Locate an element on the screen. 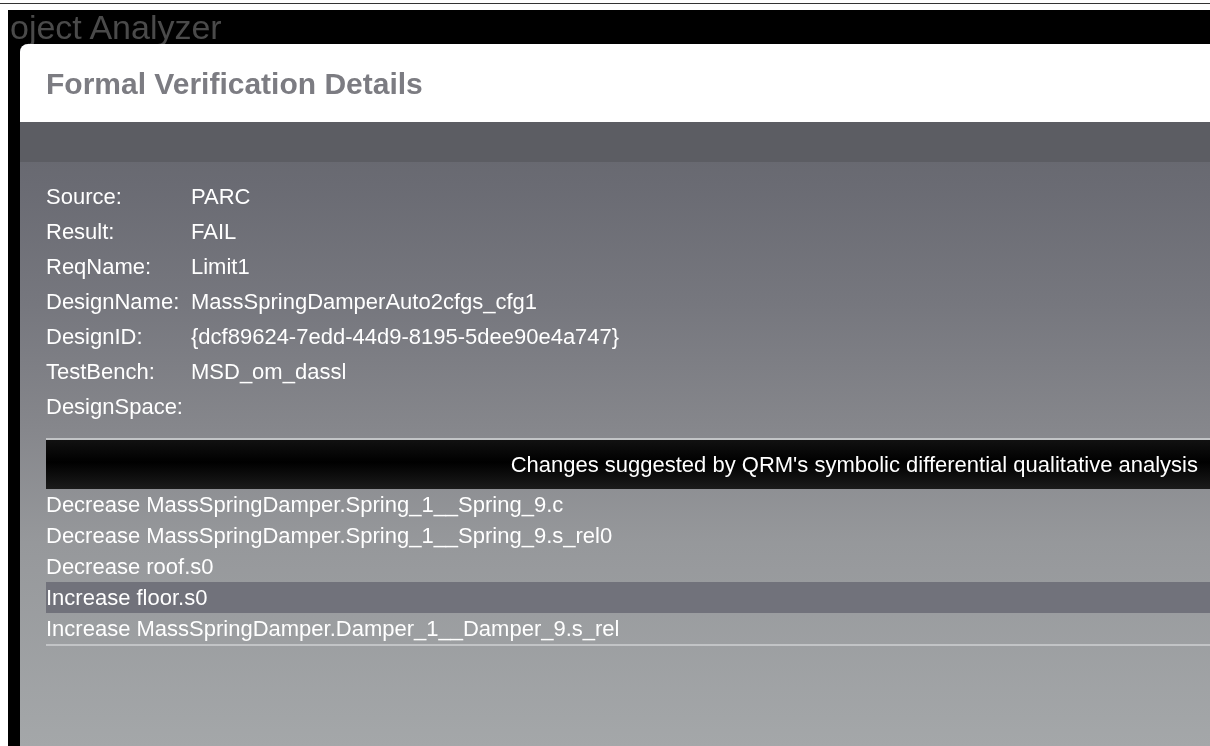 This screenshot has height=746, width=1210. field-value: Limit1 is located at coordinates (220, 267).